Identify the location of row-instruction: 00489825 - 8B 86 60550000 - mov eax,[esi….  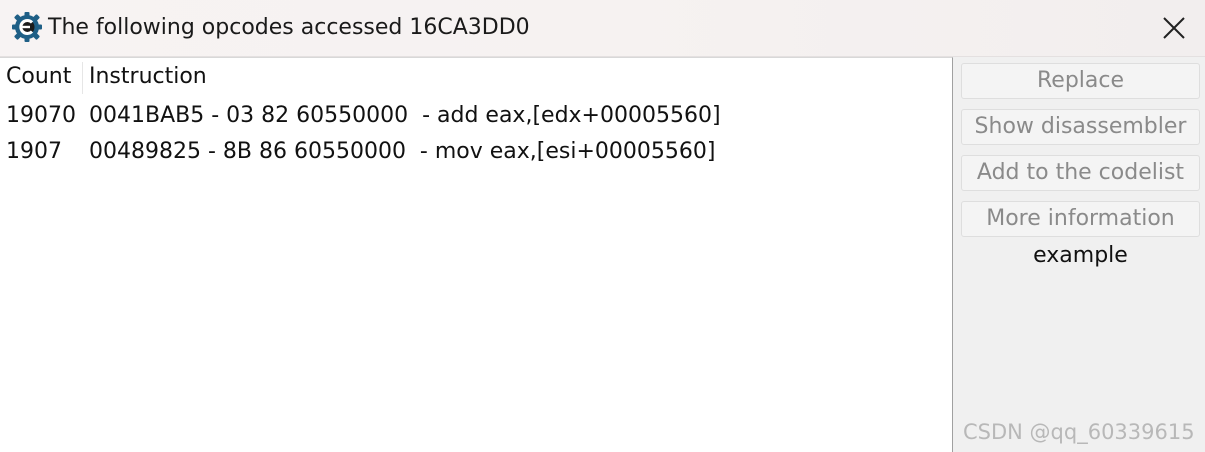
(402, 151).